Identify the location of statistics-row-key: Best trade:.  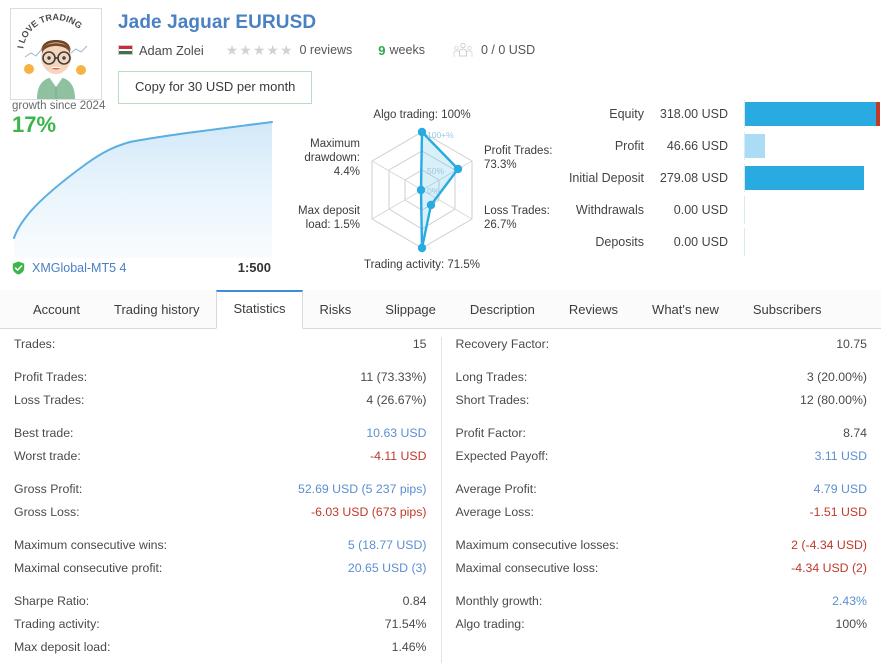
(43, 433).